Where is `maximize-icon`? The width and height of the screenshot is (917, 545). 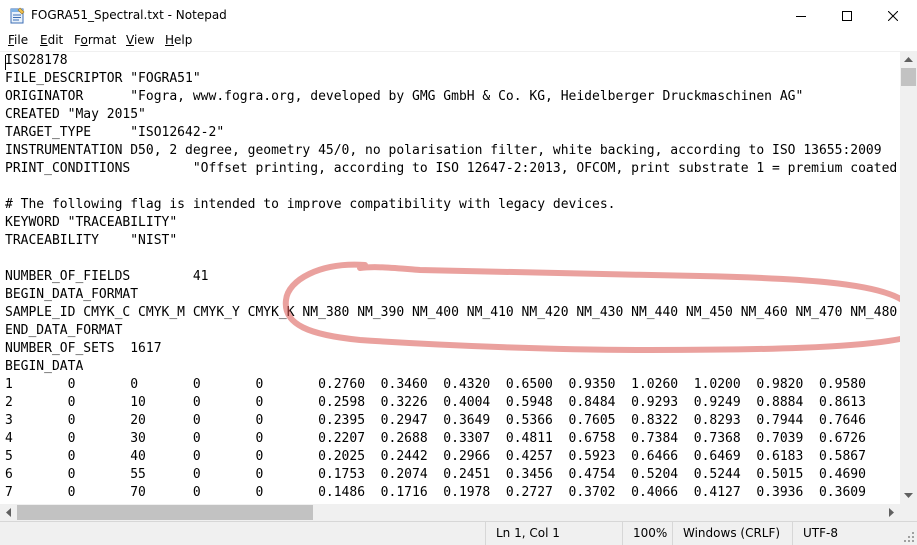
maximize-icon is located at coordinates (847, 15).